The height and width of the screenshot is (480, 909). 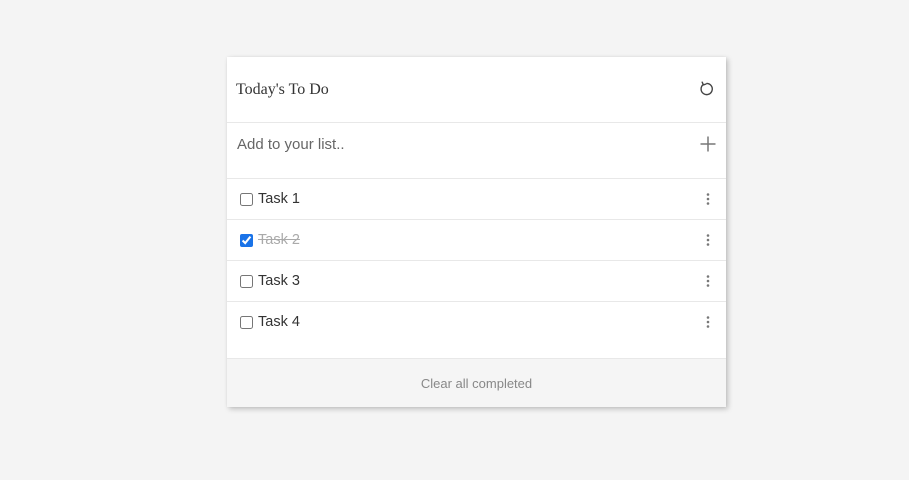 What do you see at coordinates (476, 240) in the screenshot?
I see `task-item: Task 2` at bounding box center [476, 240].